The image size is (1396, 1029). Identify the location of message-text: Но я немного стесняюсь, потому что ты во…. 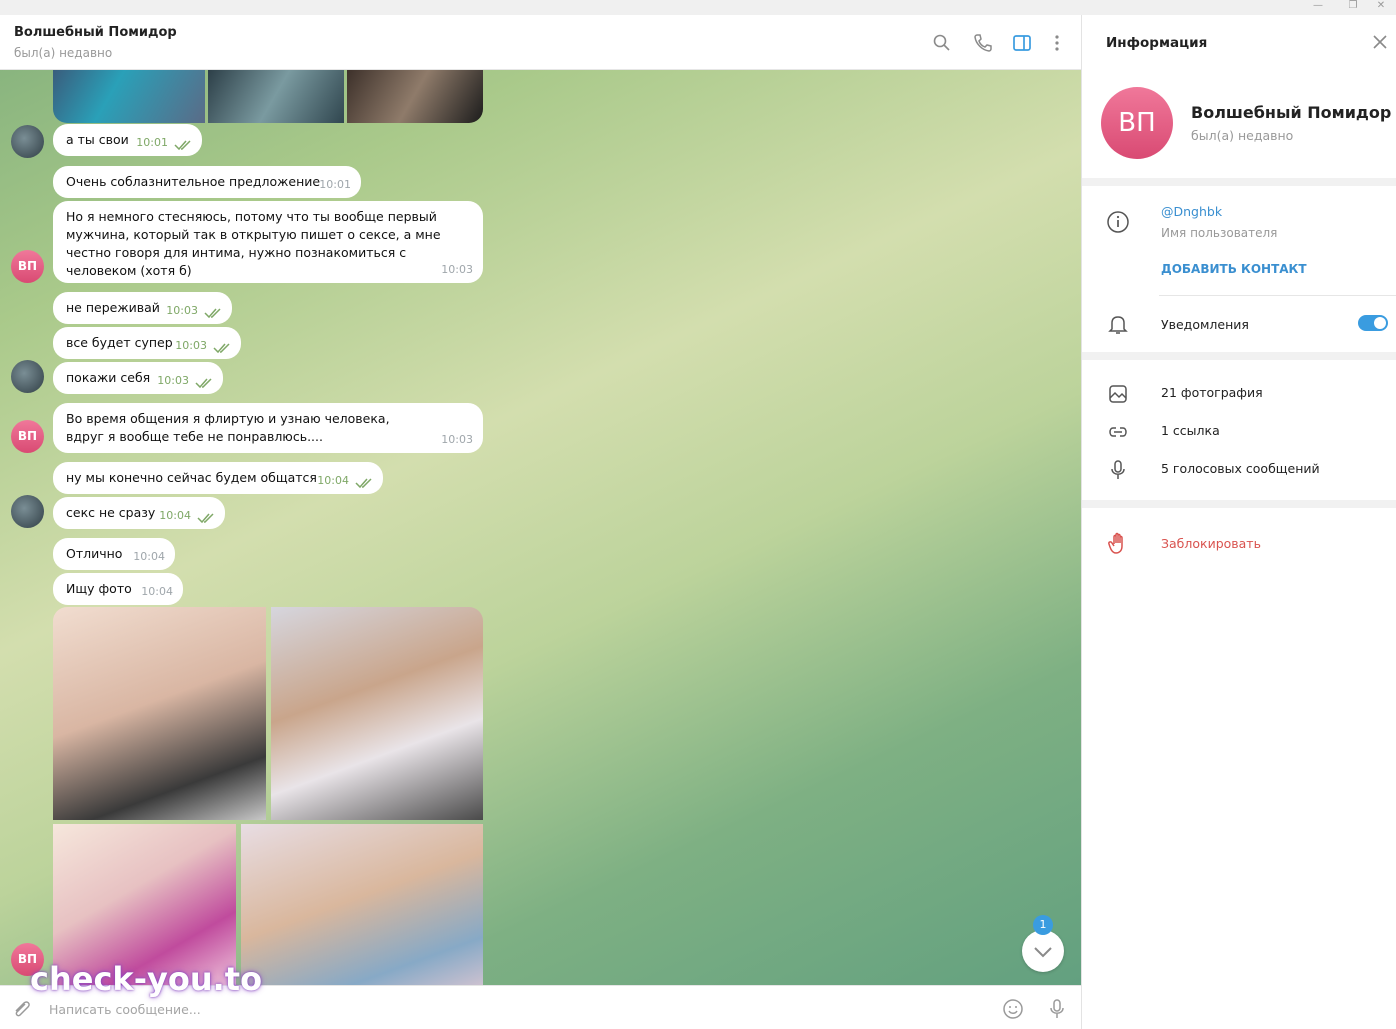
(253, 243).